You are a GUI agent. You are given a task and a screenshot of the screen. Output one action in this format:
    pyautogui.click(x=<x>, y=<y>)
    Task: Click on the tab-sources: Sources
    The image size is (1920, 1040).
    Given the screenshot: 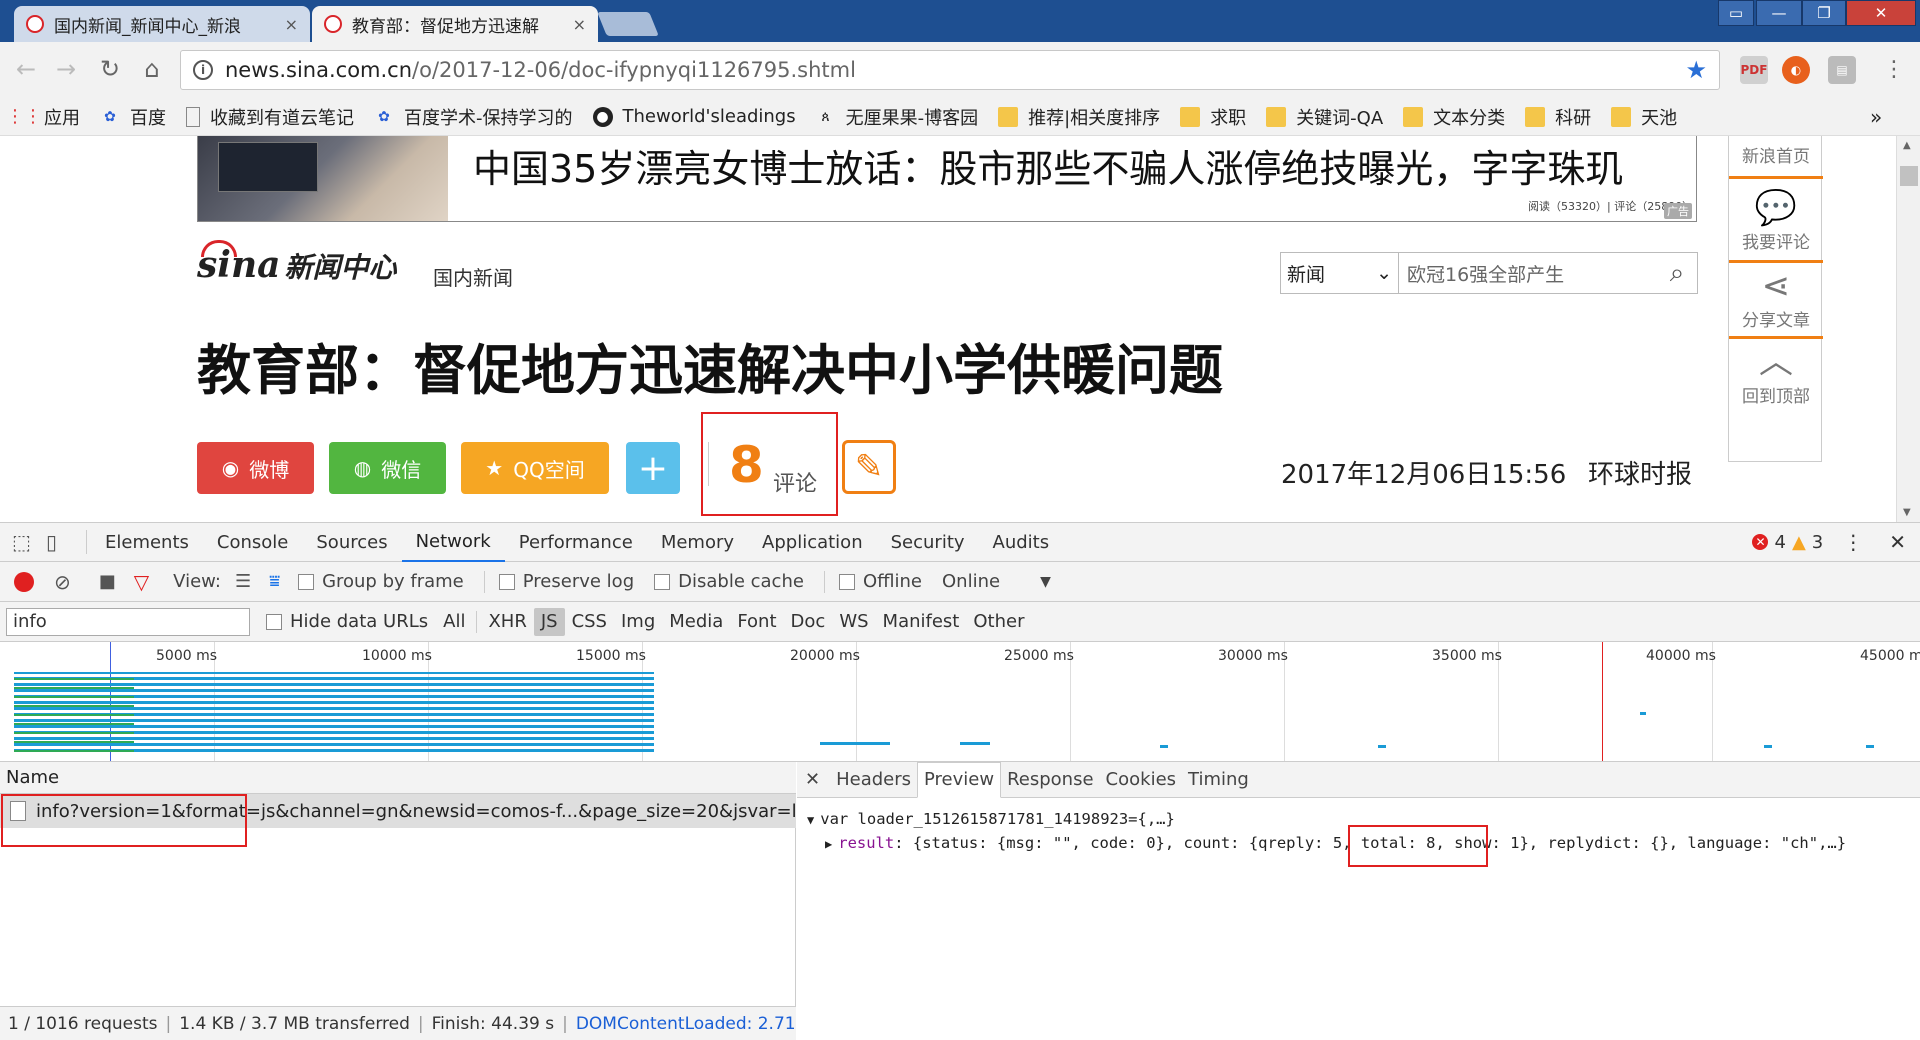 What is the action you would take?
    pyautogui.click(x=351, y=542)
    